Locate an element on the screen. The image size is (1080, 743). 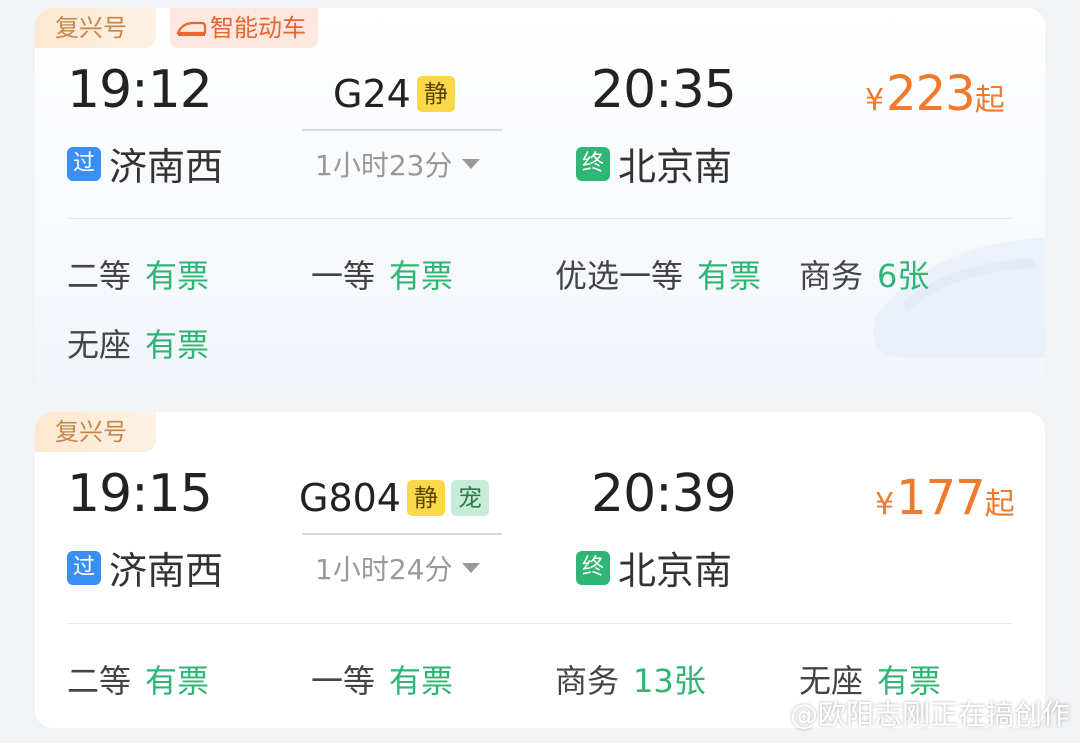
seat-availability: 6张 is located at coordinates (903, 276).